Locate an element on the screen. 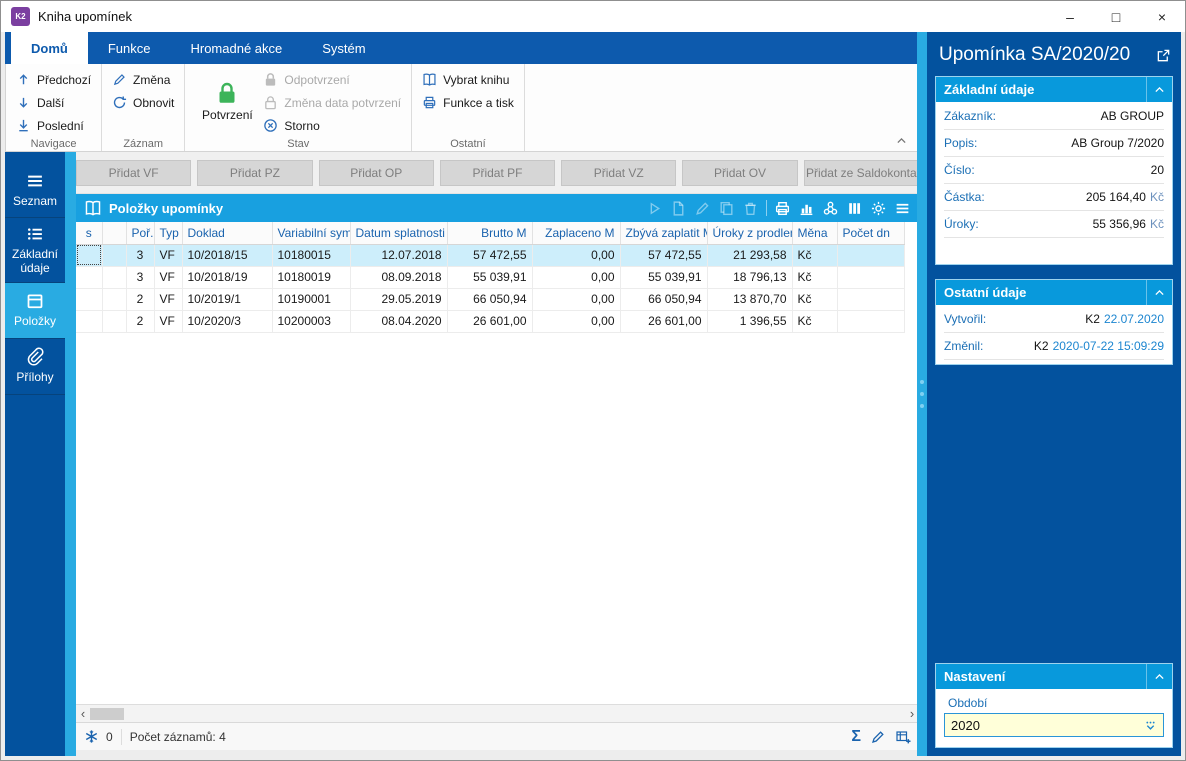  tab-hromadné-akce: Hromadné akce is located at coordinates (236, 48).